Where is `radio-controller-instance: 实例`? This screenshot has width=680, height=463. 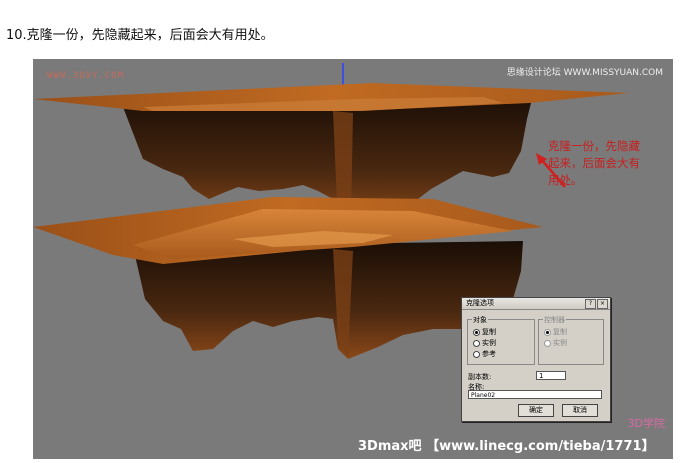
radio-controller-instance: 实例 is located at coordinates (555, 343).